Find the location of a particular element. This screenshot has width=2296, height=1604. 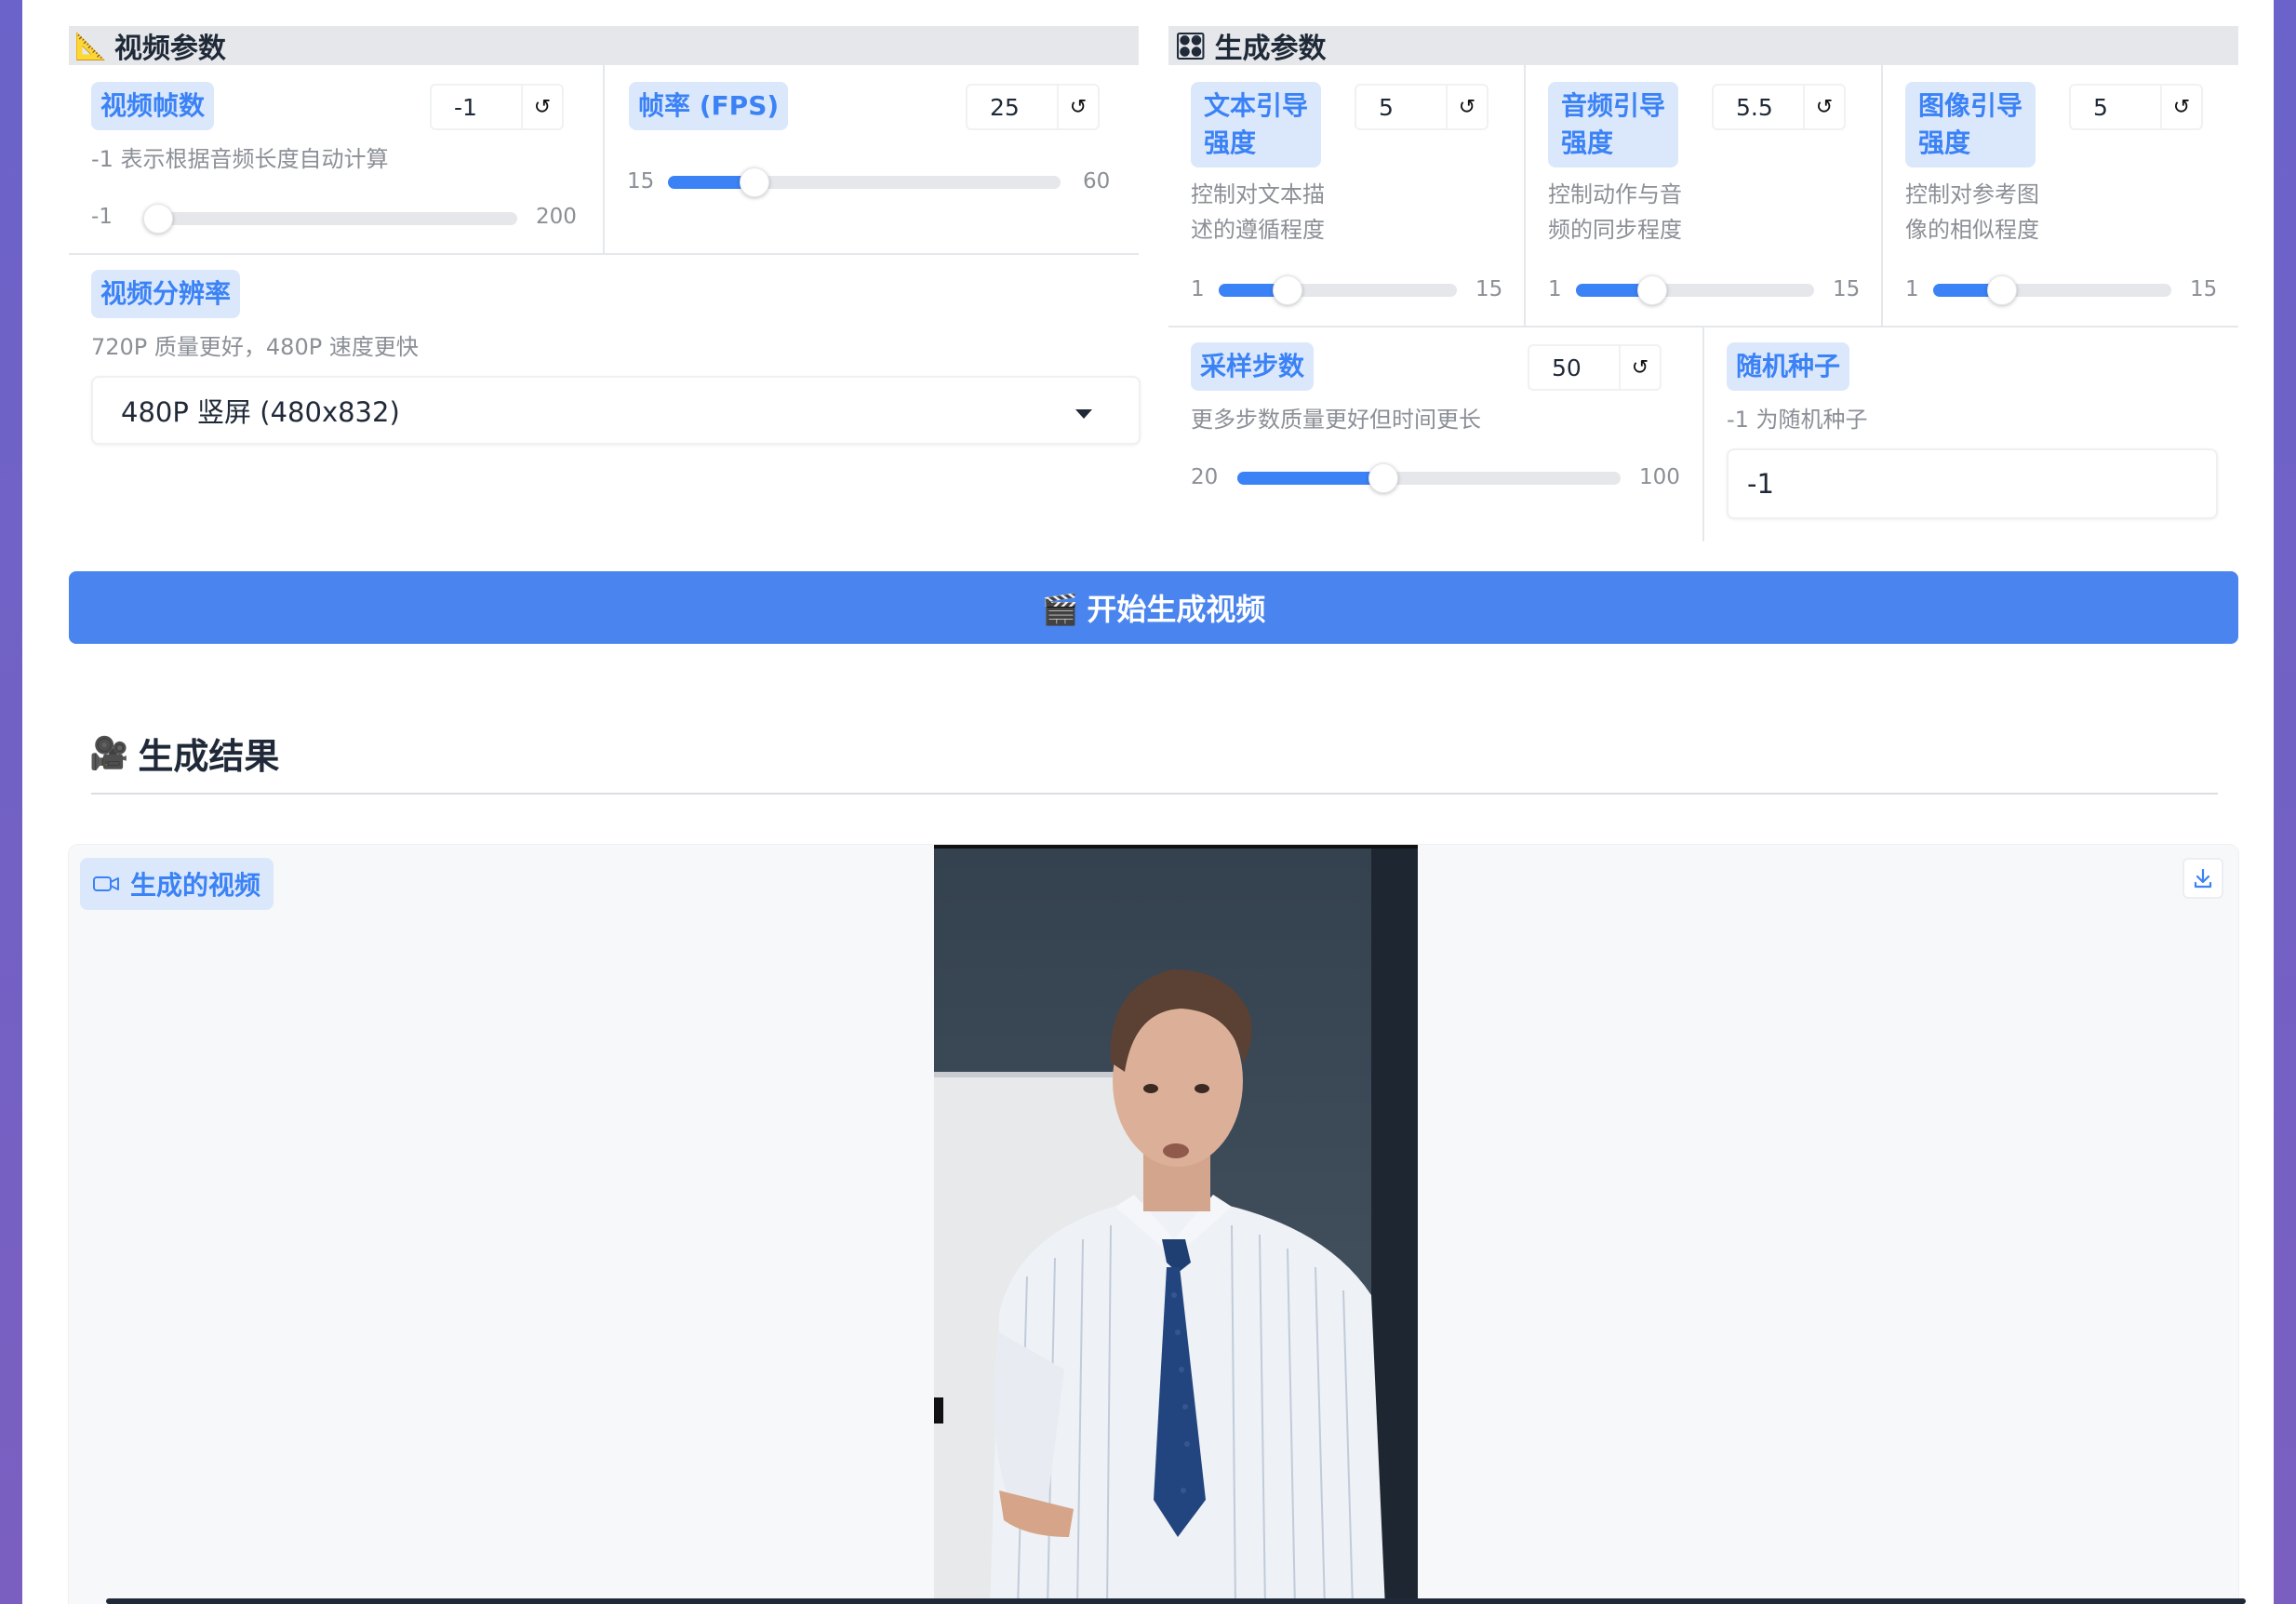

audio-guidance-desc: 控制动作与音 频的同步程度 is located at coordinates (1615, 212).